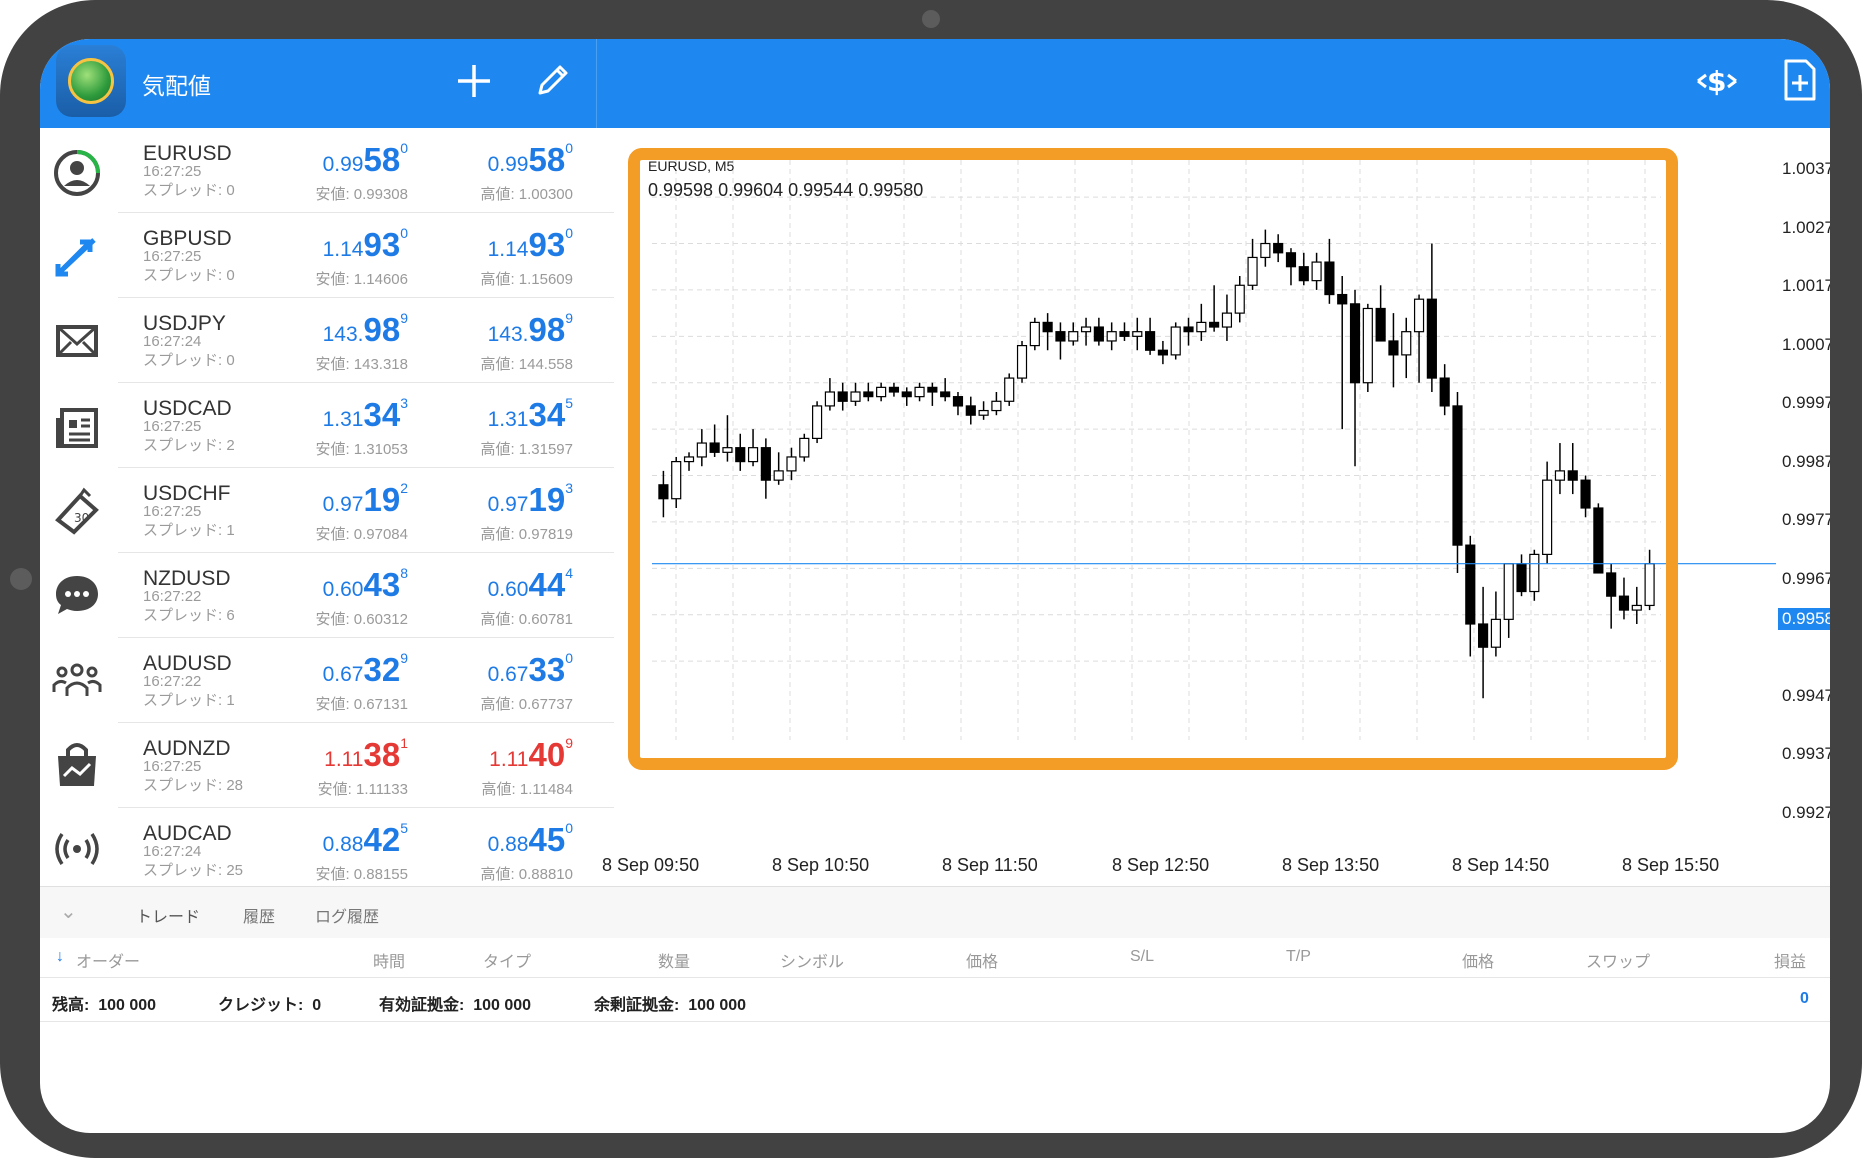  I want to click on bid-prefix: 0.67, so click(343, 674).